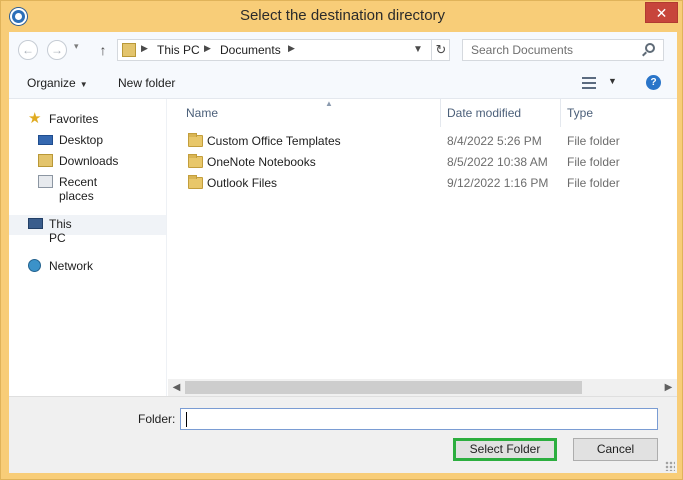  What do you see at coordinates (60, 231) in the screenshot?
I see `sidebar-item-label: This PC` at bounding box center [60, 231].